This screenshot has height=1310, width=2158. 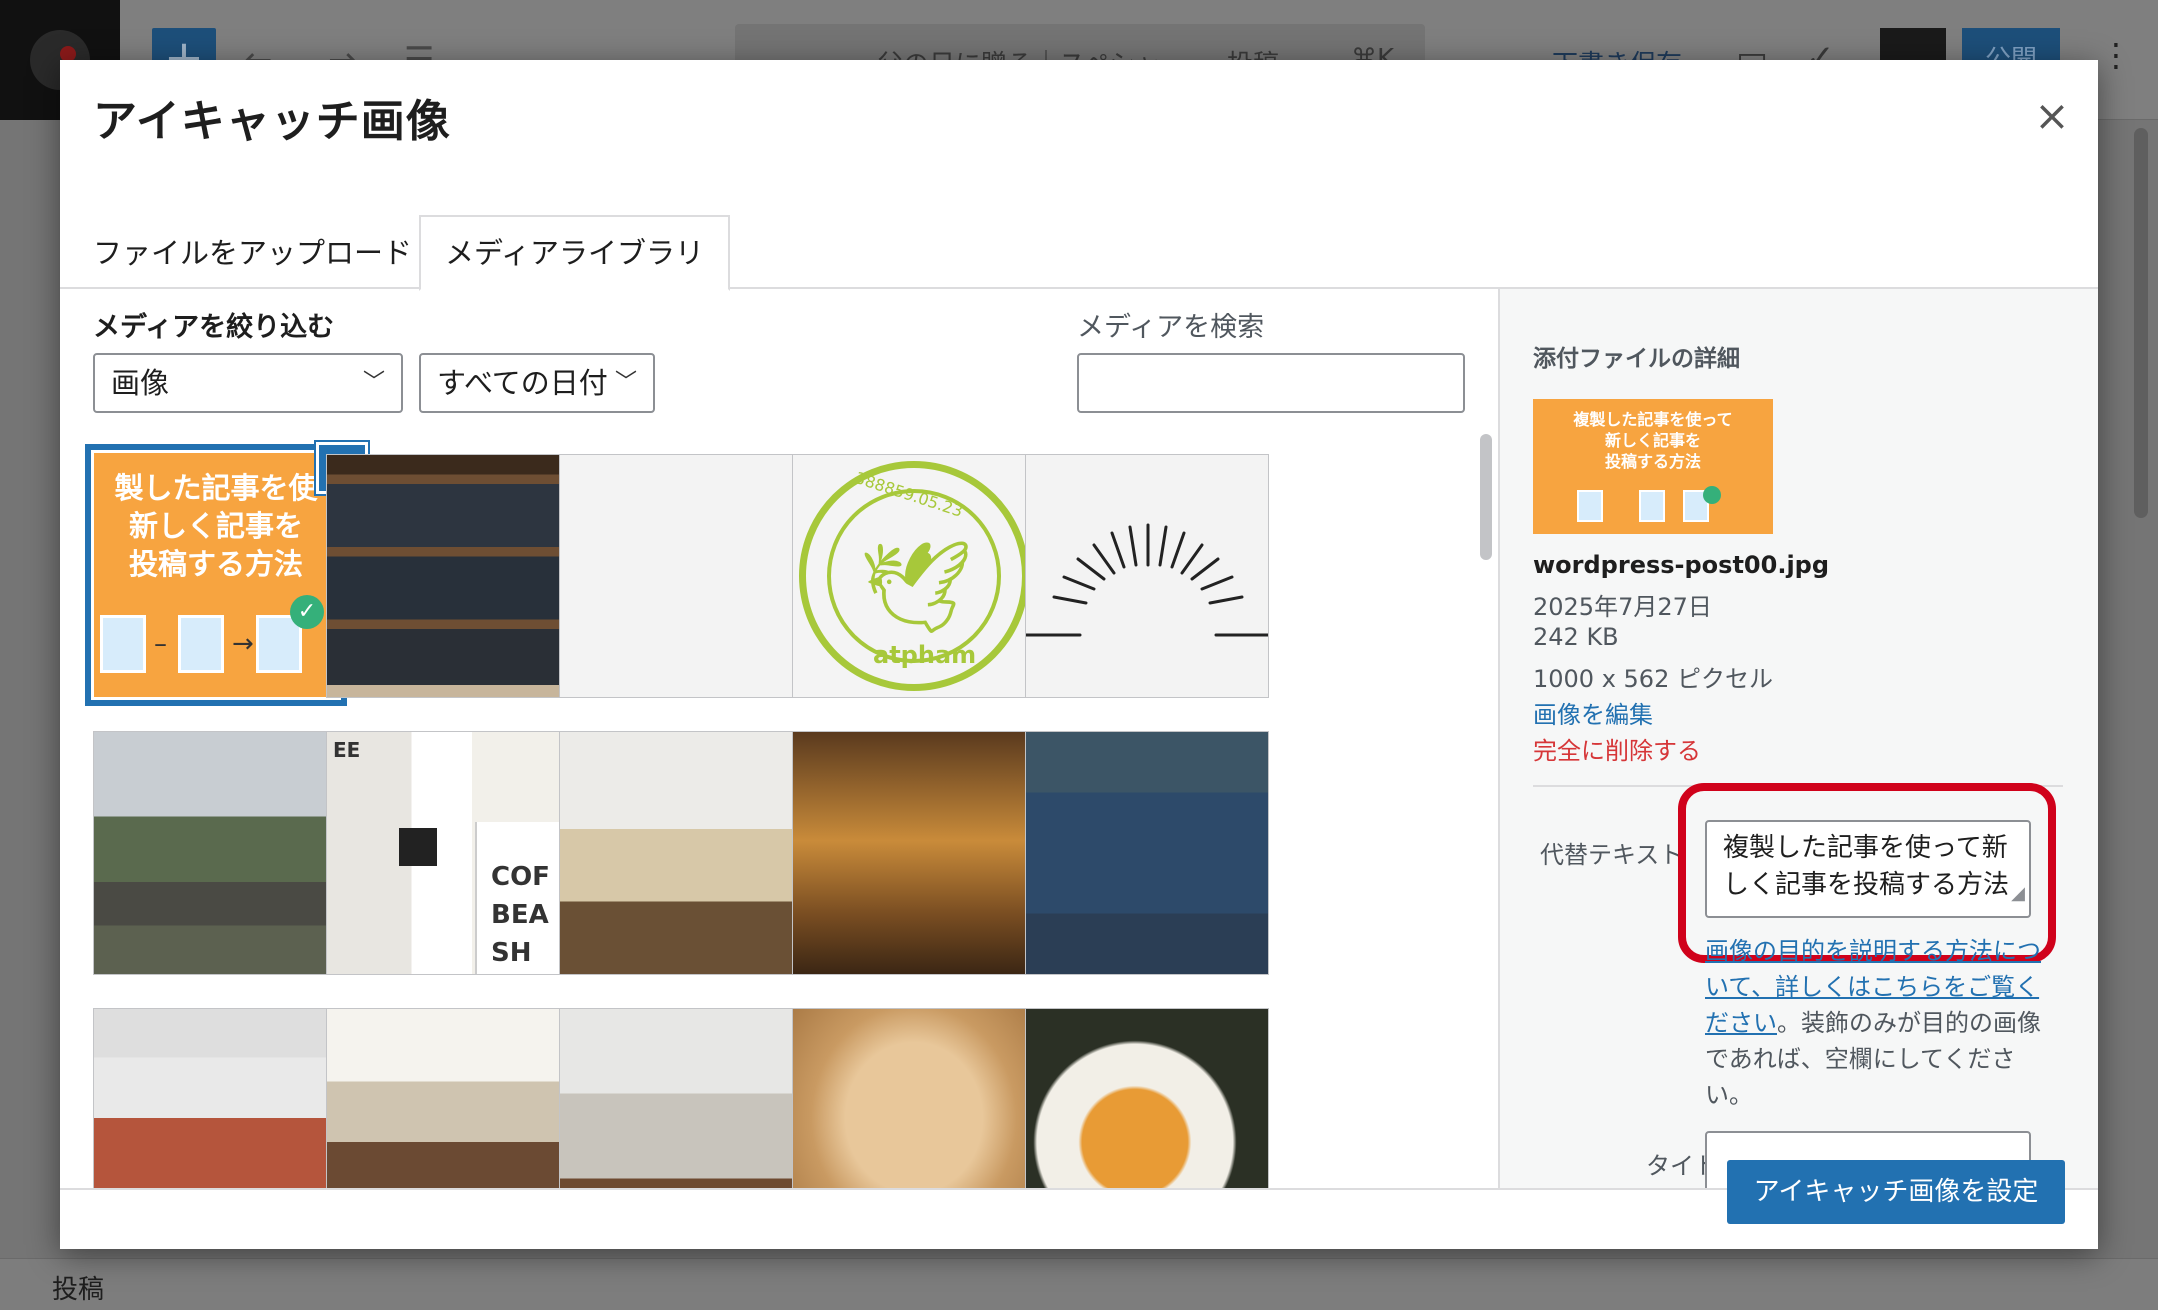 I want to click on media-item: EE COF BEA SH, so click(x=448, y=853).